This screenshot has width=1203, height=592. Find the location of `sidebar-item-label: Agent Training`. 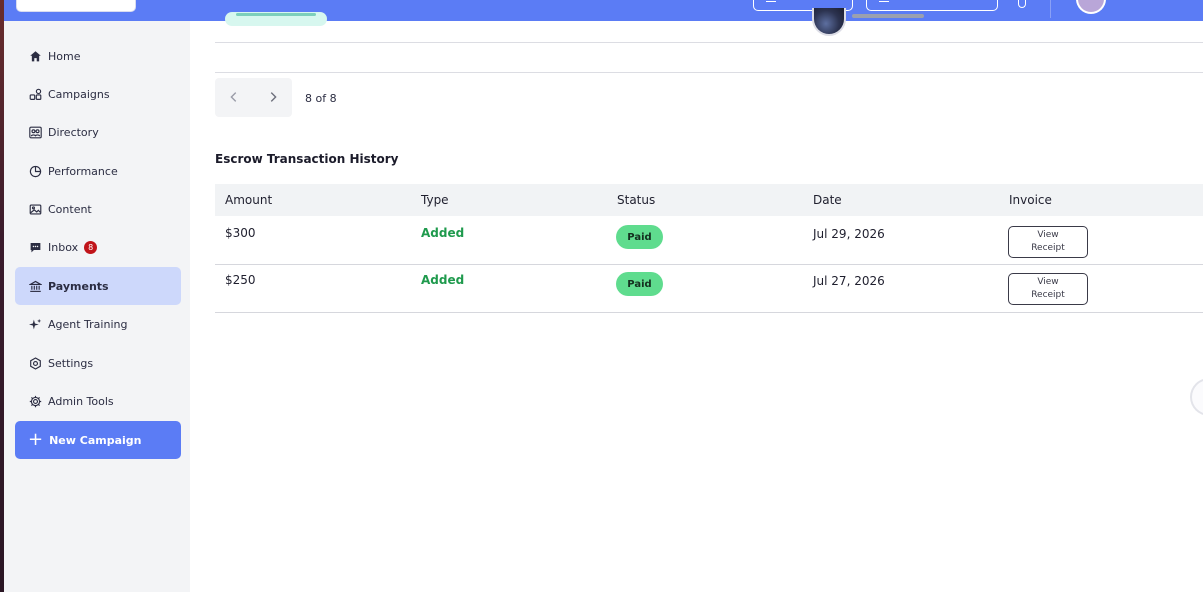

sidebar-item-label: Agent Training is located at coordinates (88, 324).